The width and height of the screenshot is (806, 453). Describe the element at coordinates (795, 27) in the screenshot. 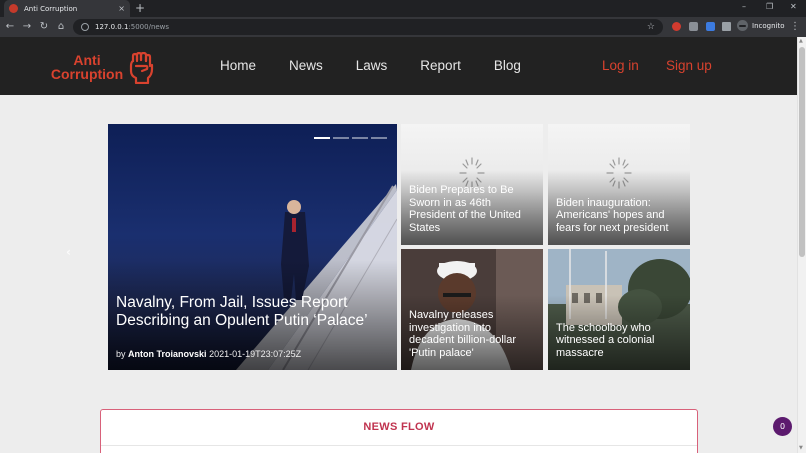

I see `browser-menu-icon: ⋮` at that location.